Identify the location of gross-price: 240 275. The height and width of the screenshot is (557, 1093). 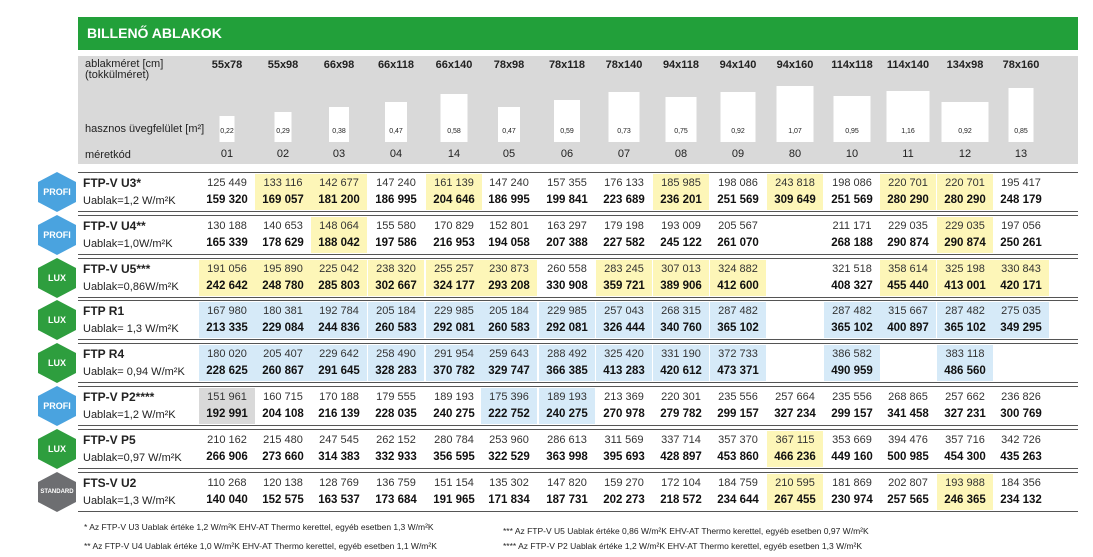
(454, 414).